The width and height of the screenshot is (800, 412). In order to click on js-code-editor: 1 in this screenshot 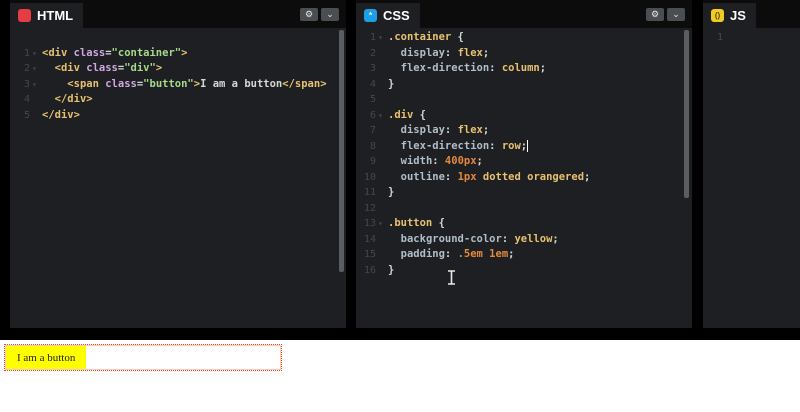, I will do `click(751, 179)`.